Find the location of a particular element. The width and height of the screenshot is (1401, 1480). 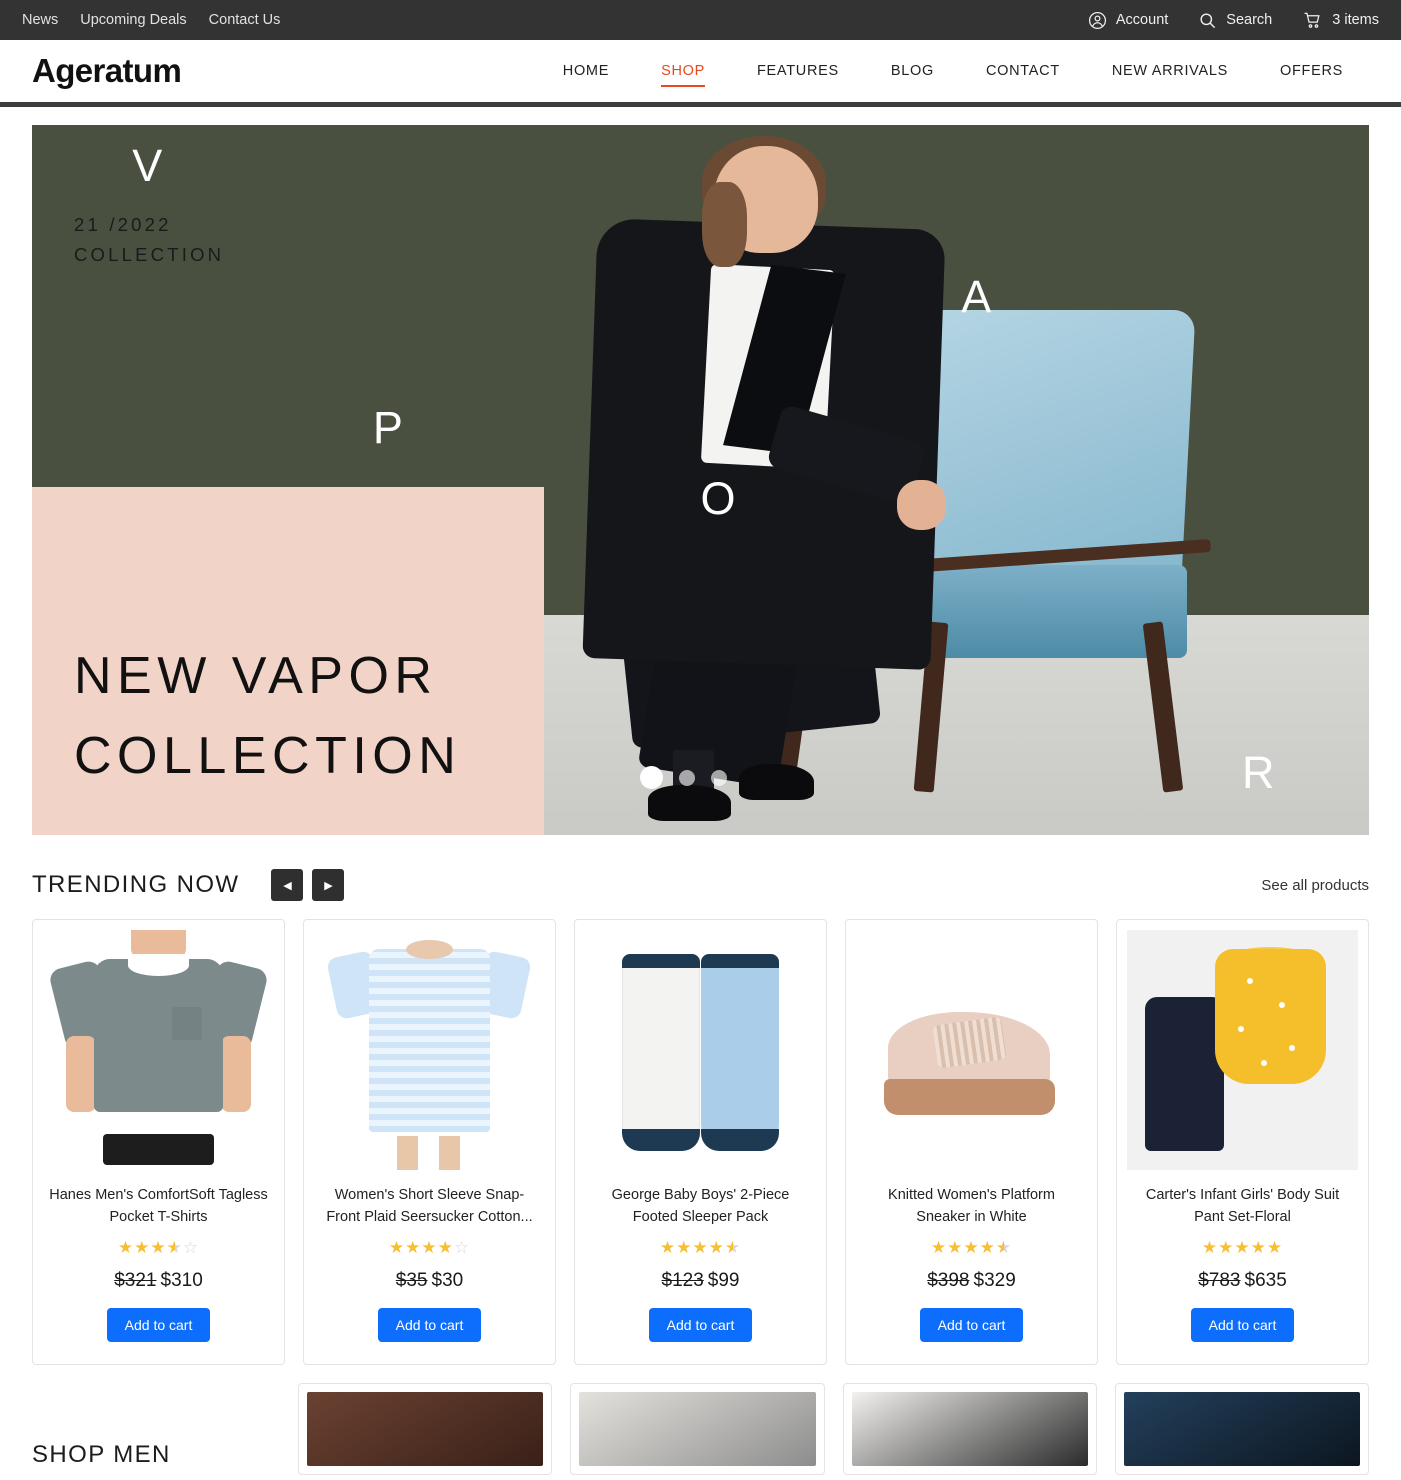

chevron-left-icon: ◀ is located at coordinates (287, 885).